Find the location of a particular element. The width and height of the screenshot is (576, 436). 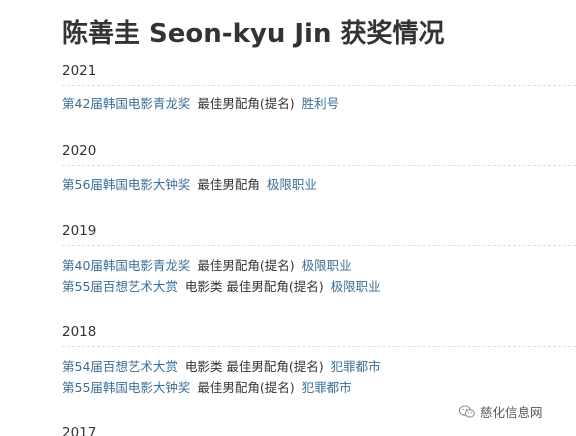

award-category: 最佳男配角 is located at coordinates (228, 184).